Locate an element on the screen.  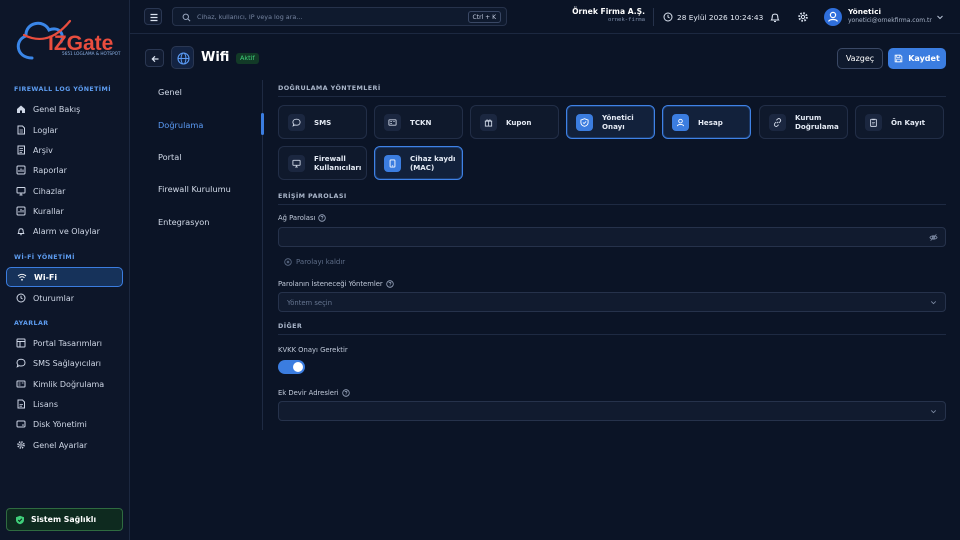
save-button: Kaydet is located at coordinates (917, 58).